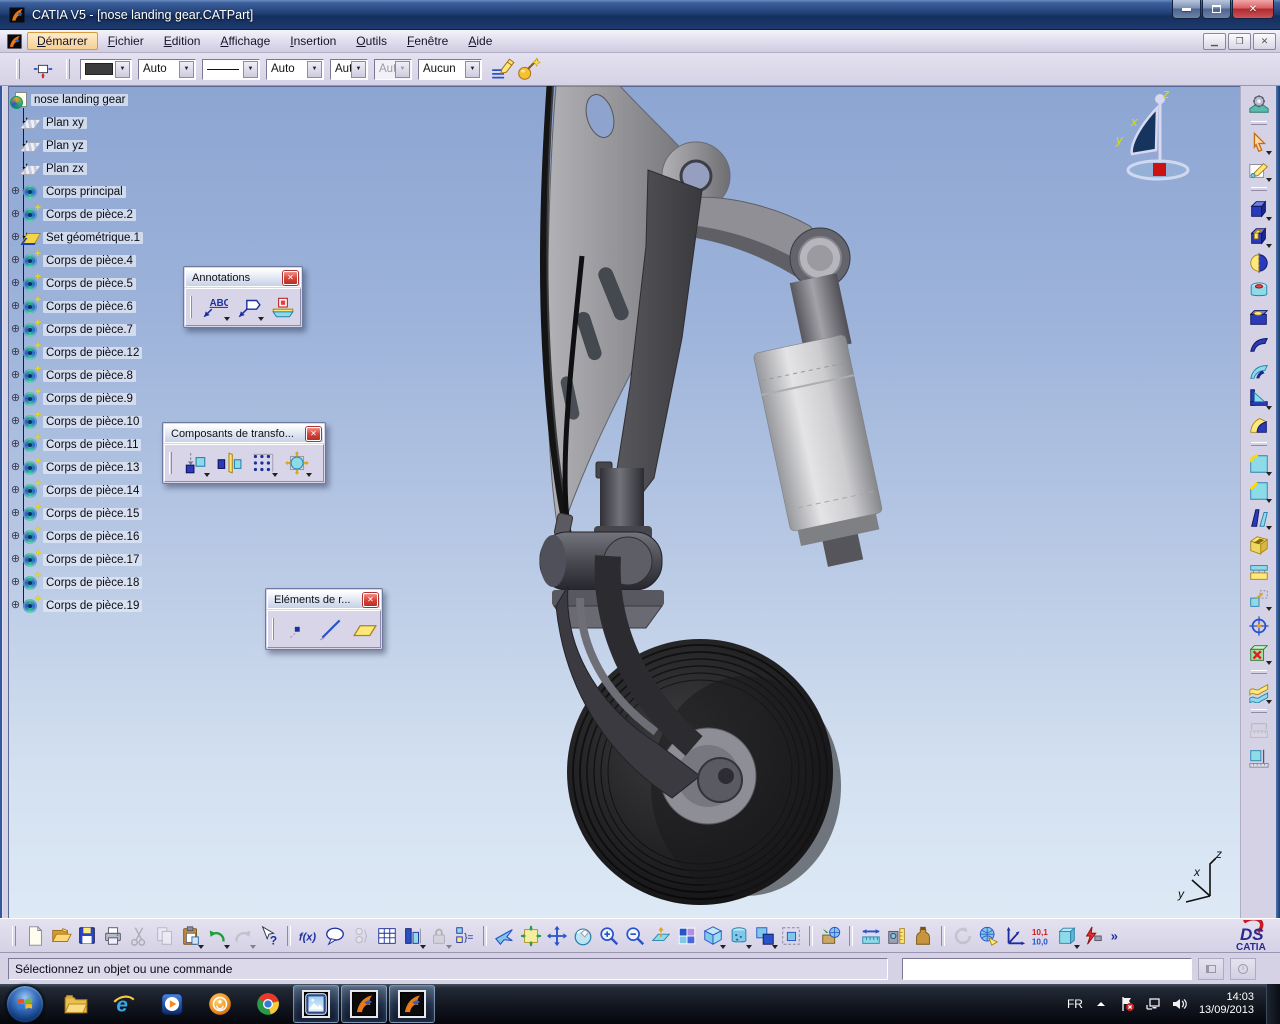  What do you see at coordinates (309, 936) in the screenshot?
I see `formula-icon` at bounding box center [309, 936].